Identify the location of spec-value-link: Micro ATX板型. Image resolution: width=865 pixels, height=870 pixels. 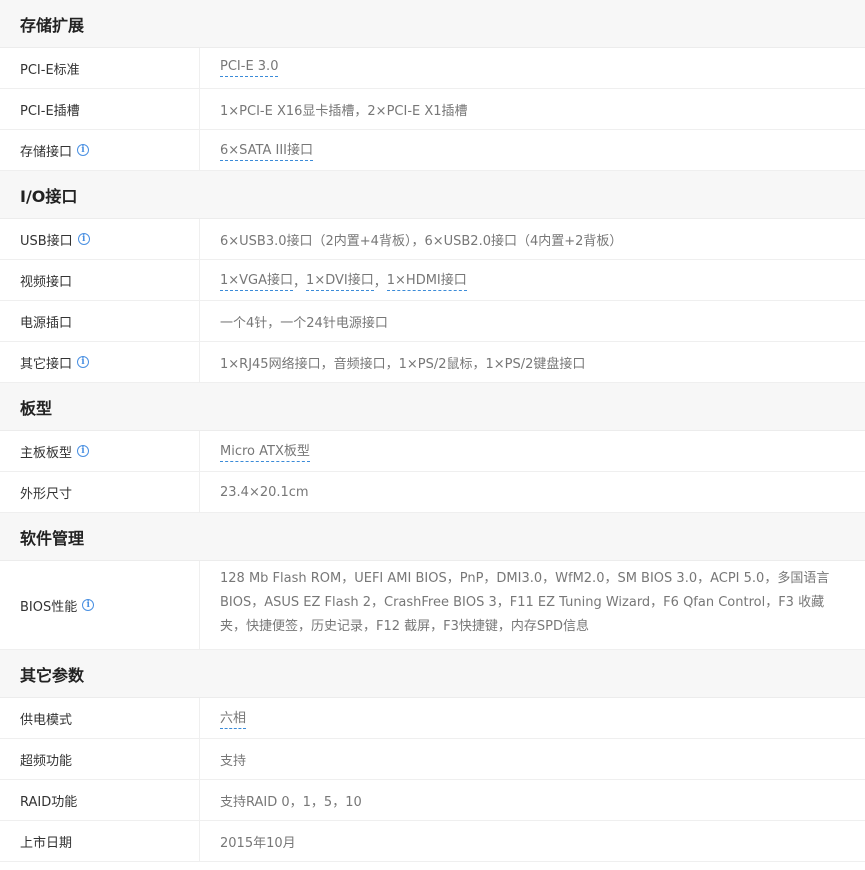
(265, 451).